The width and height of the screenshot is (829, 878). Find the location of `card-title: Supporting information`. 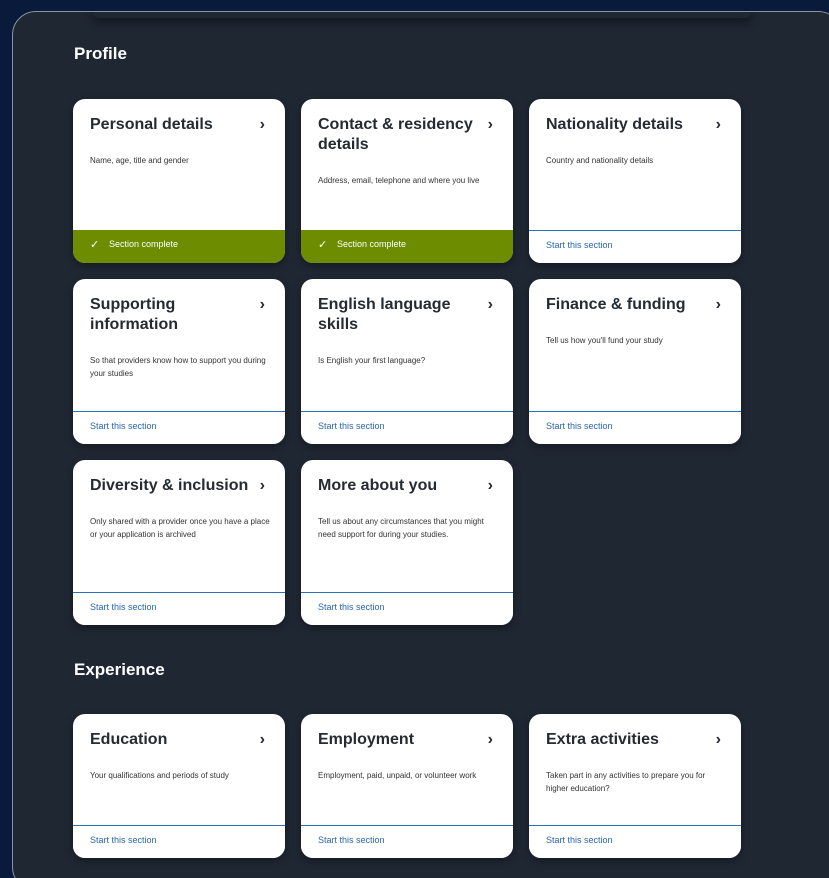

card-title: Supporting information is located at coordinates (134, 314).